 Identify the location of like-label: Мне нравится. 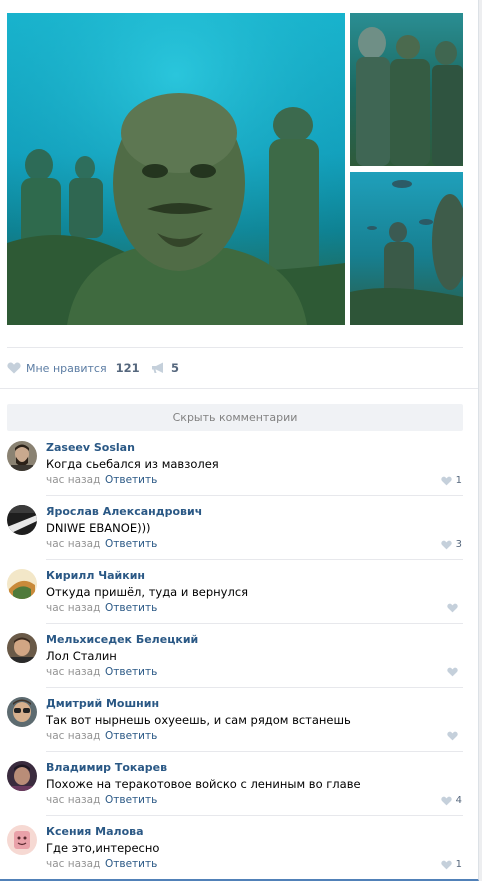
(66, 368).